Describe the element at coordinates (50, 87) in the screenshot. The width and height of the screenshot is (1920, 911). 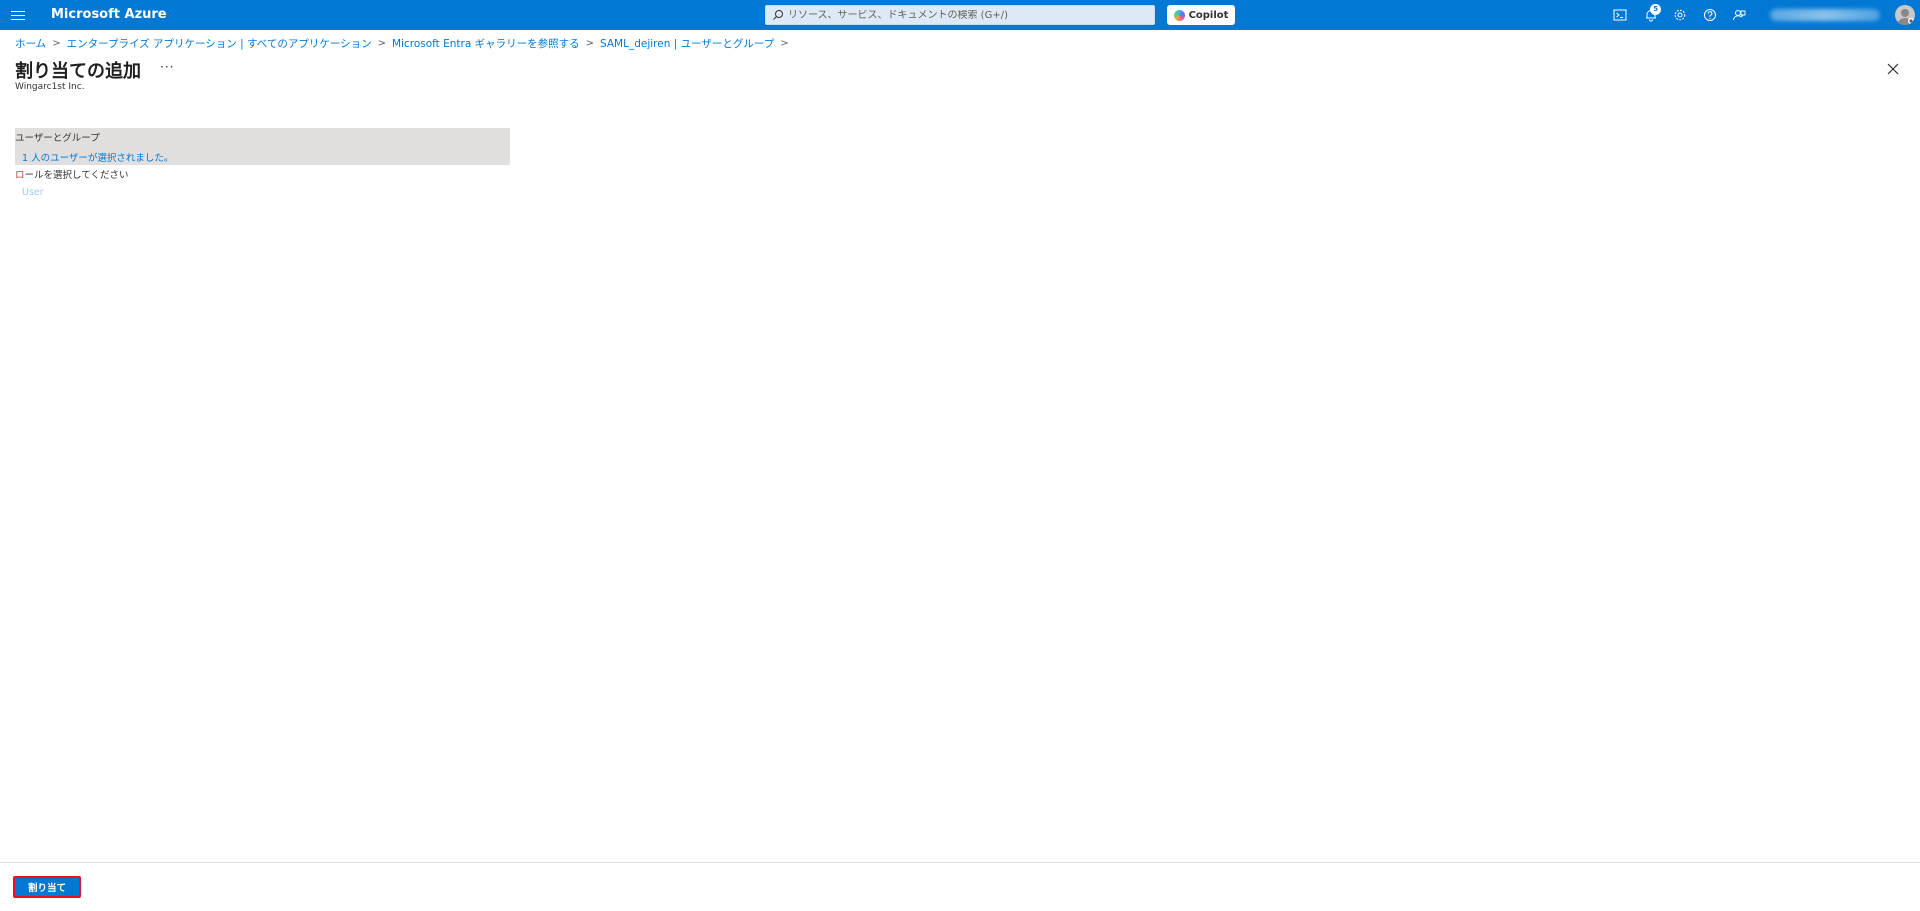
I see `page-subtitle: Wingarc1st Inc.` at that location.